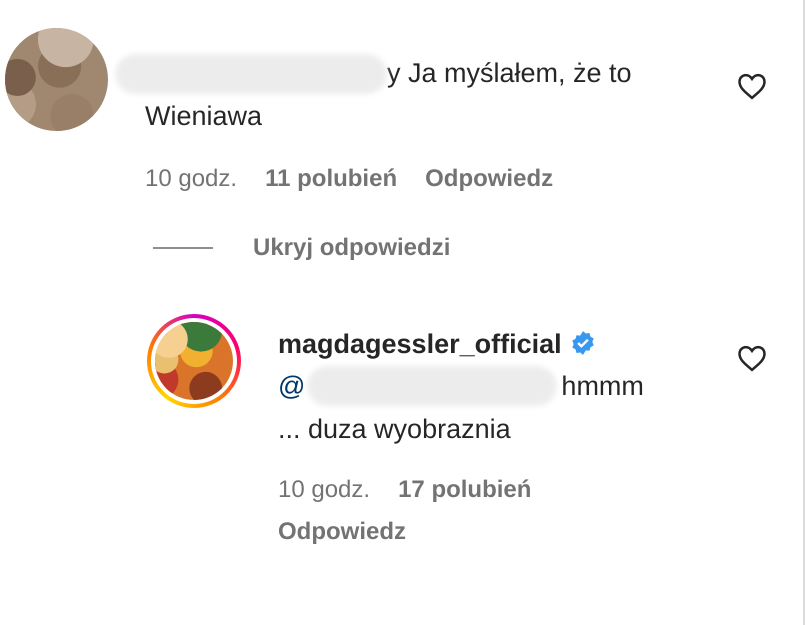 The height and width of the screenshot is (625, 810). What do you see at coordinates (420, 344) in the screenshot?
I see `username: magdagessler_official` at bounding box center [420, 344].